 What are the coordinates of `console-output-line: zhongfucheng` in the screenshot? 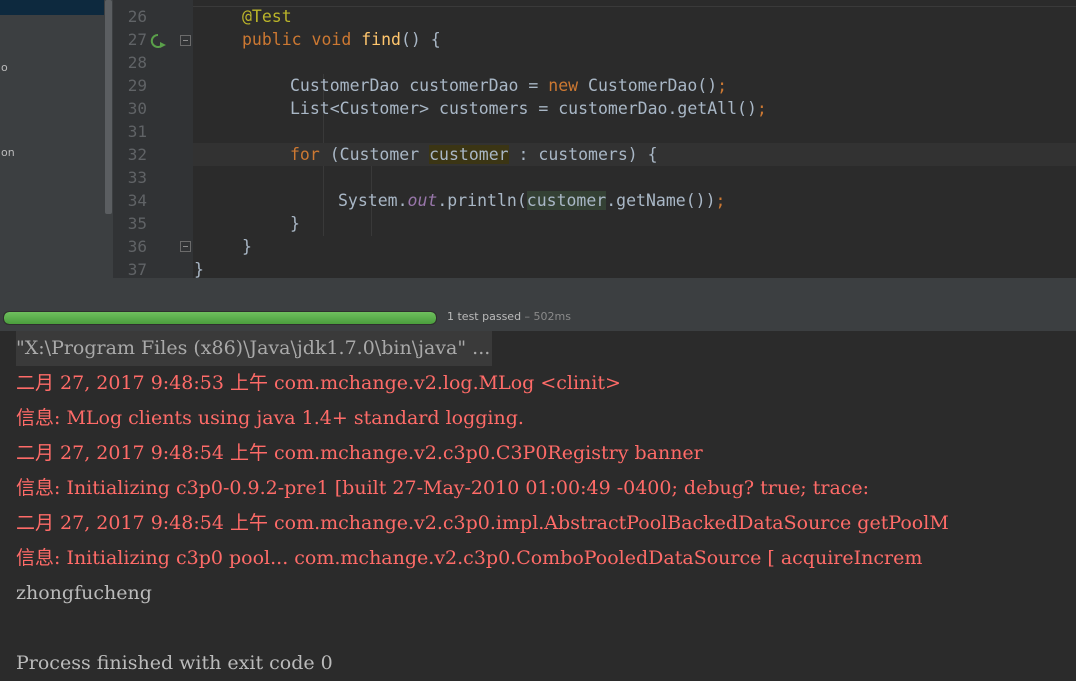 It's located at (84, 593).